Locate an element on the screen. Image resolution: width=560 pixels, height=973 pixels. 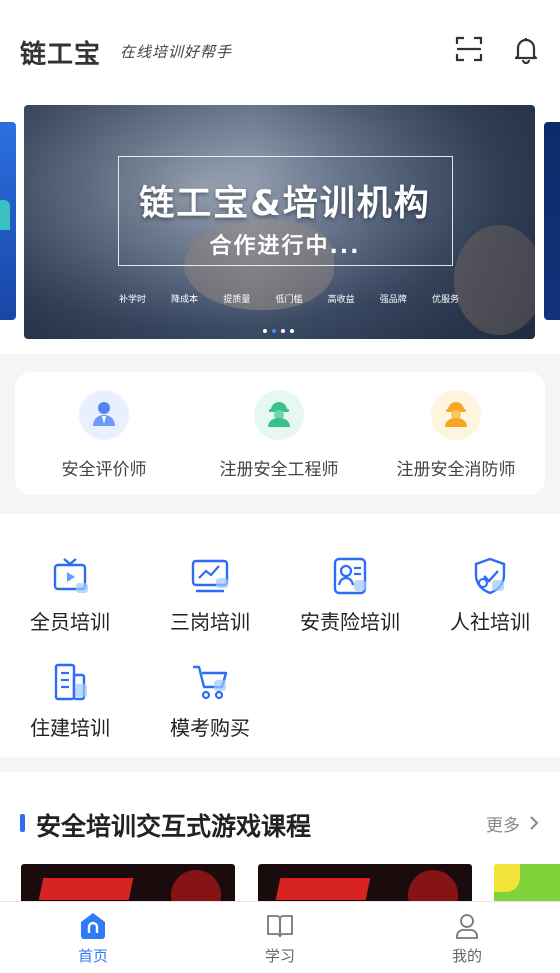
tab-study: 学习 is located at coordinates (280, 937).